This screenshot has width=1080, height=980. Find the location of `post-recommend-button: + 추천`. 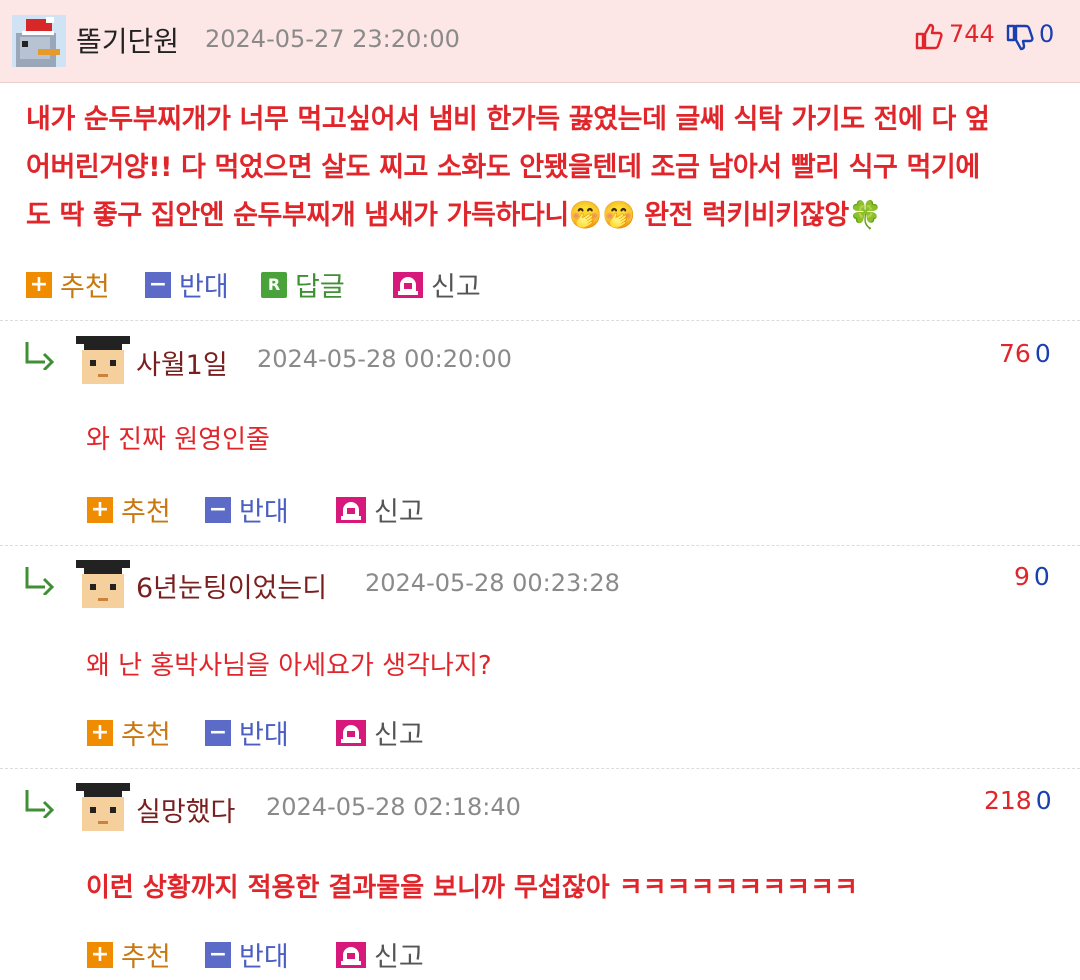

post-recommend-button: + 추천 is located at coordinates (68, 284).